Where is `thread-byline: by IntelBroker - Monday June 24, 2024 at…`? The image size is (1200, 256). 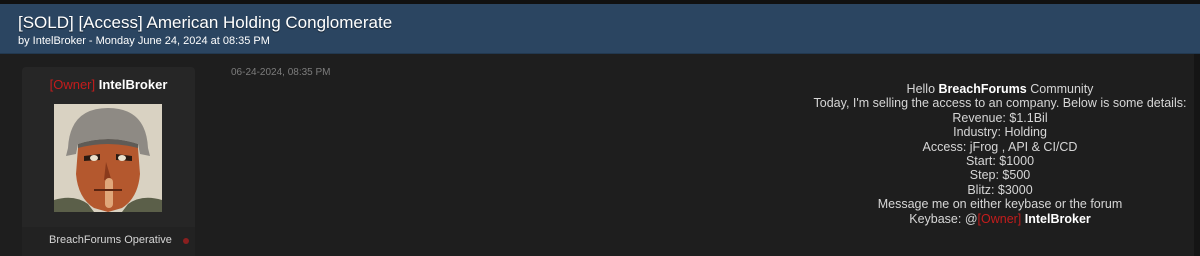
thread-byline: by IntelBroker - Monday June 24, 2024 at… is located at coordinates (144, 41).